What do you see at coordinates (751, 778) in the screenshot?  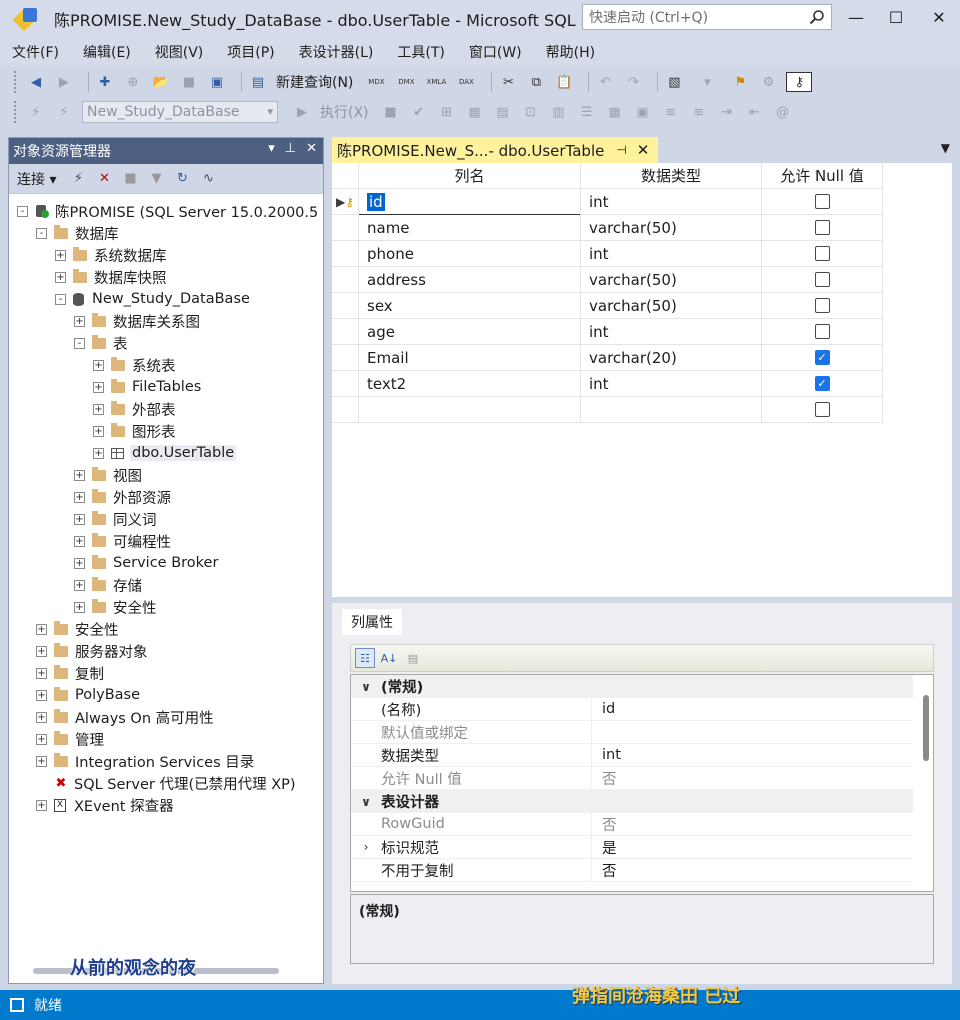 I see `property-value: 否` at bounding box center [751, 778].